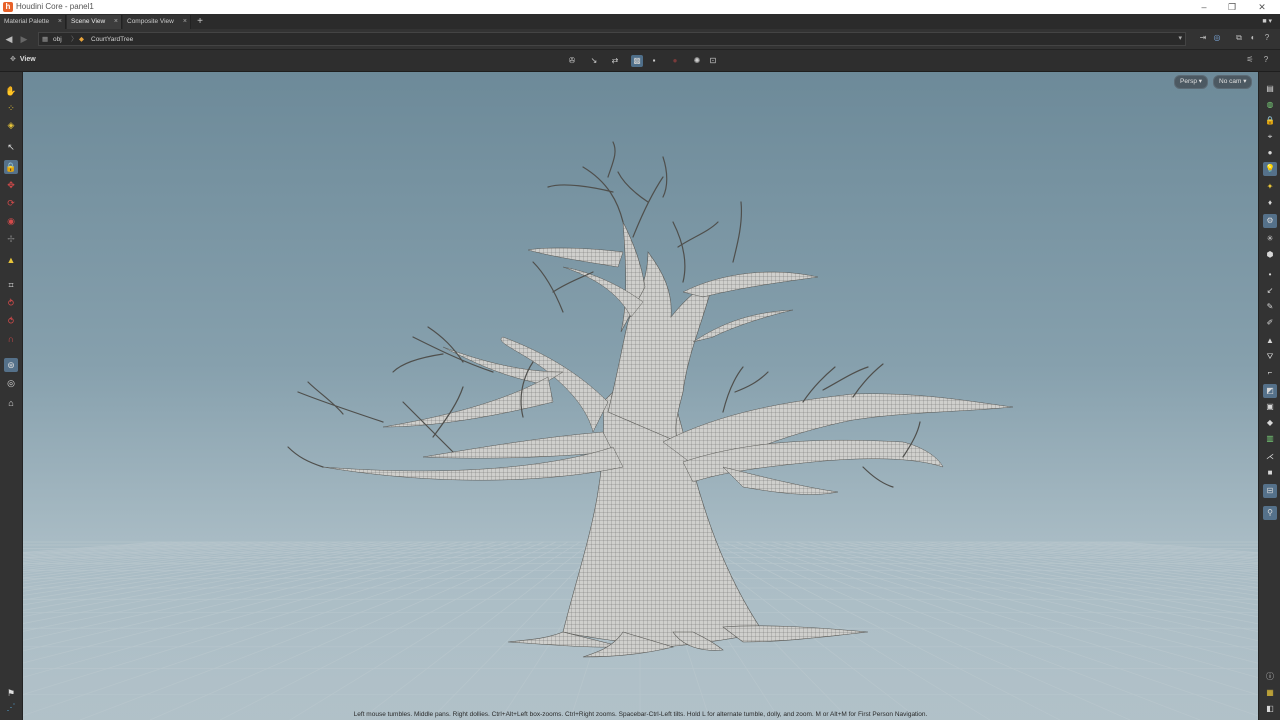  Describe the element at coordinates (1270, 291) in the screenshot. I see `normals-icon: ↙` at that location.